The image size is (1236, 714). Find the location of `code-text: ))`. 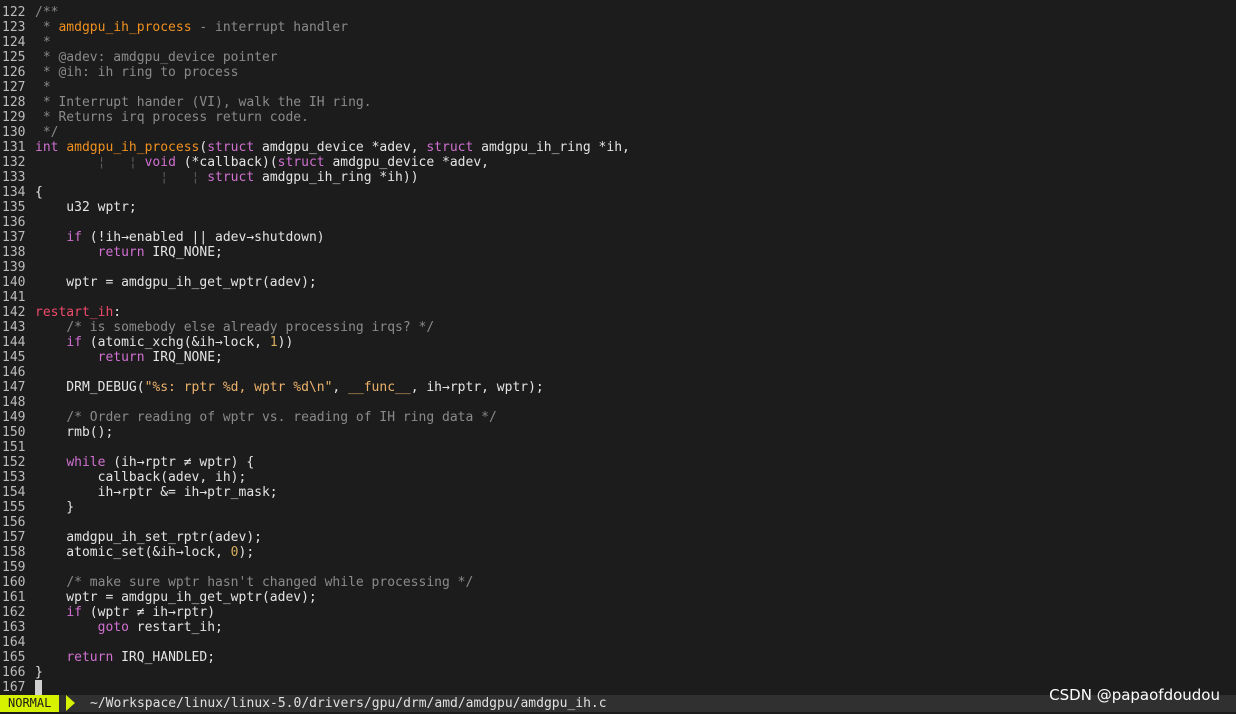

code-text: )) is located at coordinates (285, 342).